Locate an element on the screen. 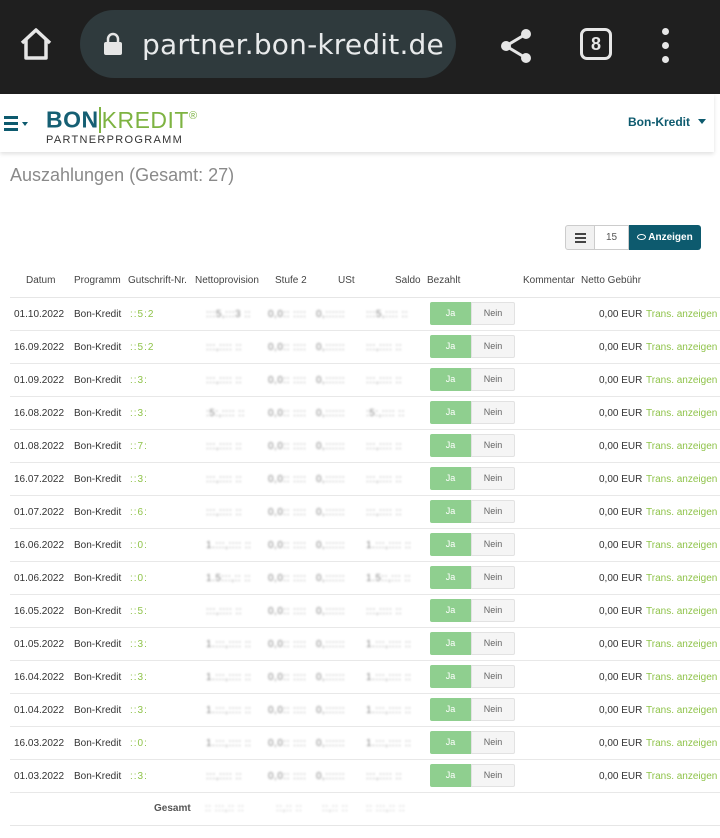  col-saldo: Saldo is located at coordinates (408, 280).